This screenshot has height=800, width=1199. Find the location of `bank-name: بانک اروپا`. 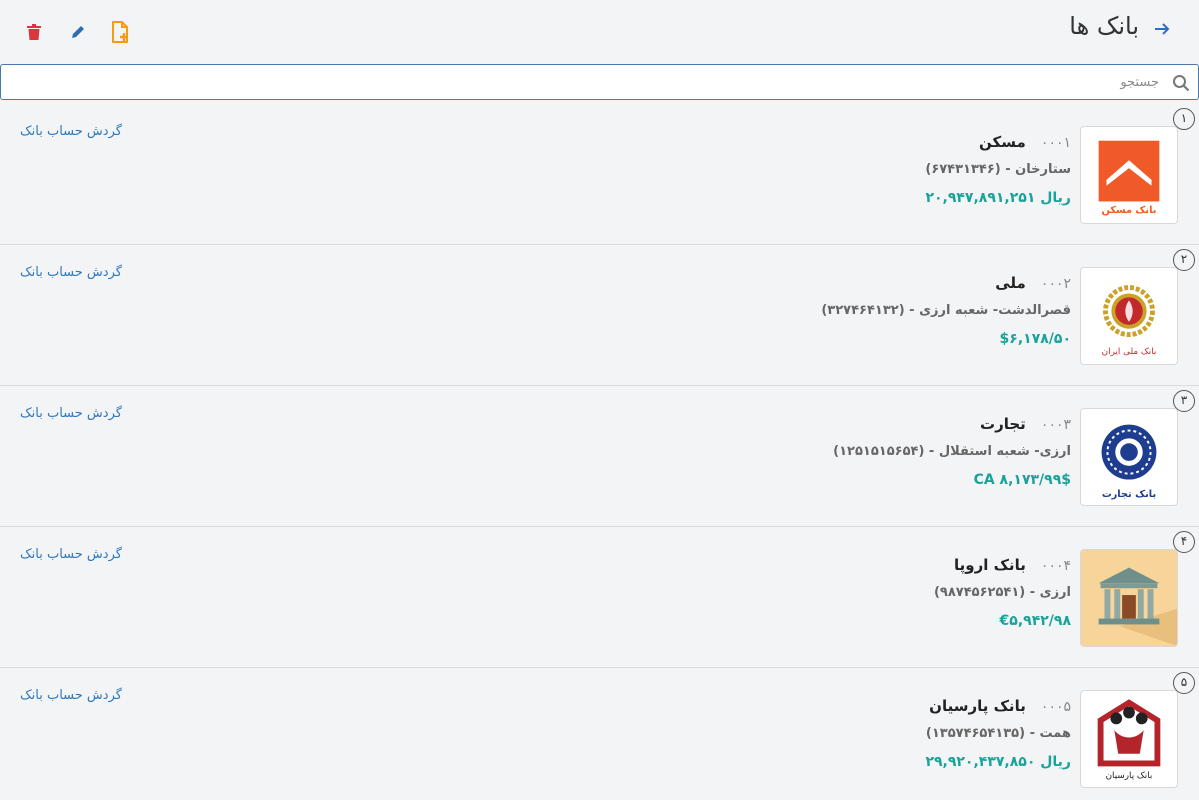

bank-name: بانک اروپا is located at coordinates (989, 565).